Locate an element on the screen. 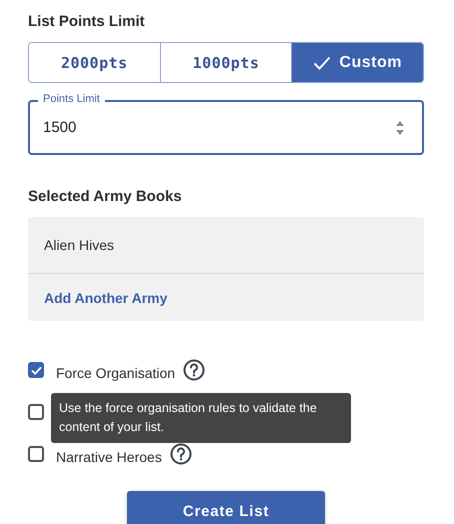  checkbox-label: Narrative Heroes is located at coordinates (109, 457).